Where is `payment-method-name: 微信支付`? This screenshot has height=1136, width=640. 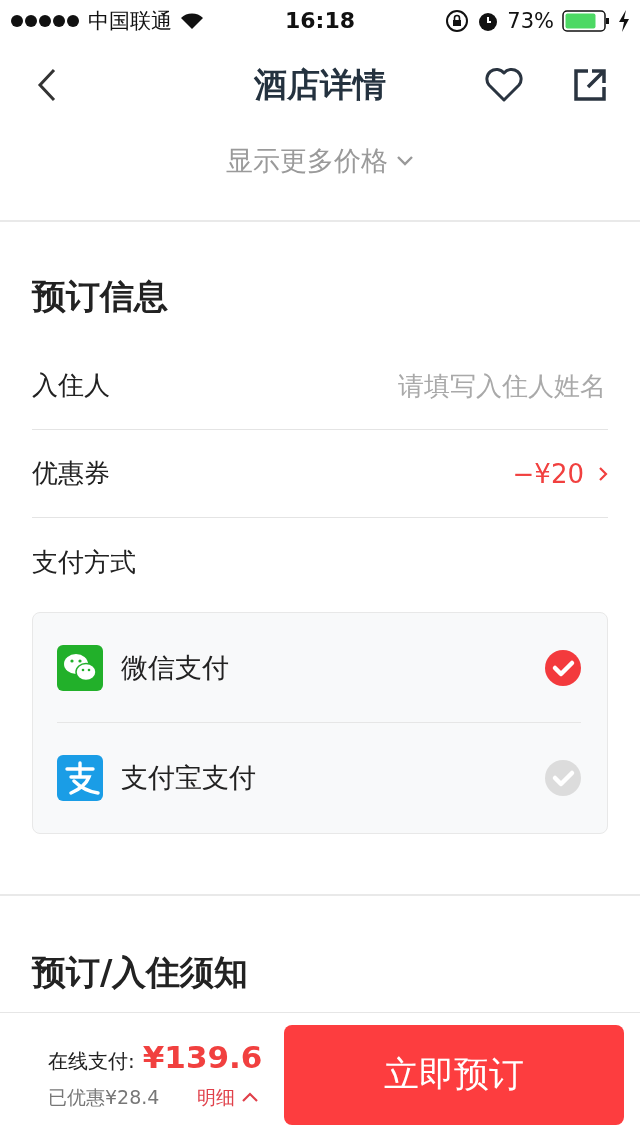
payment-method-name: 微信支付 is located at coordinates (175, 667).